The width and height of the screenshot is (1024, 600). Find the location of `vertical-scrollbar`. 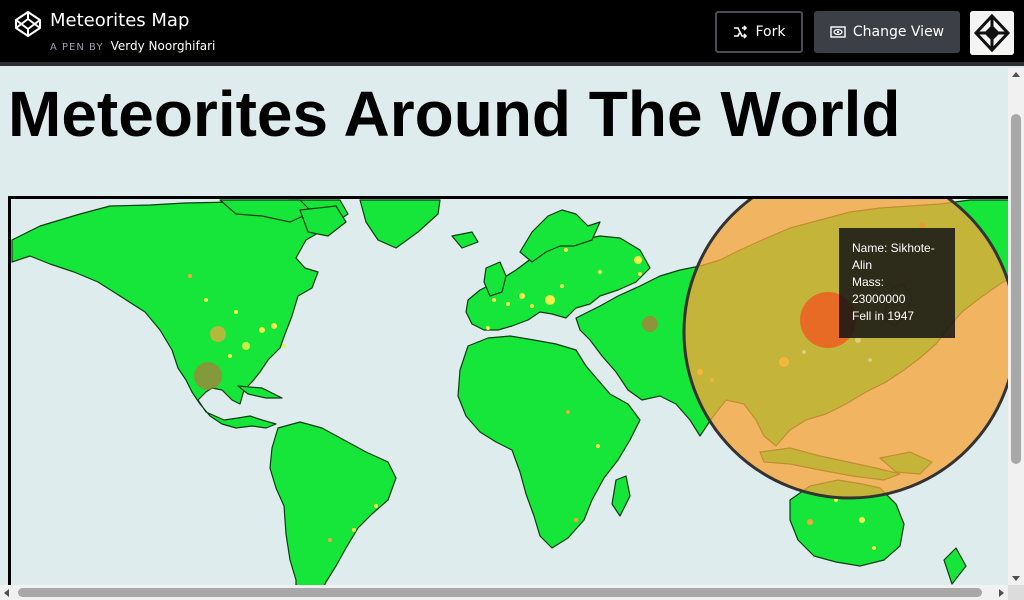

vertical-scrollbar is located at coordinates (1016, 326).